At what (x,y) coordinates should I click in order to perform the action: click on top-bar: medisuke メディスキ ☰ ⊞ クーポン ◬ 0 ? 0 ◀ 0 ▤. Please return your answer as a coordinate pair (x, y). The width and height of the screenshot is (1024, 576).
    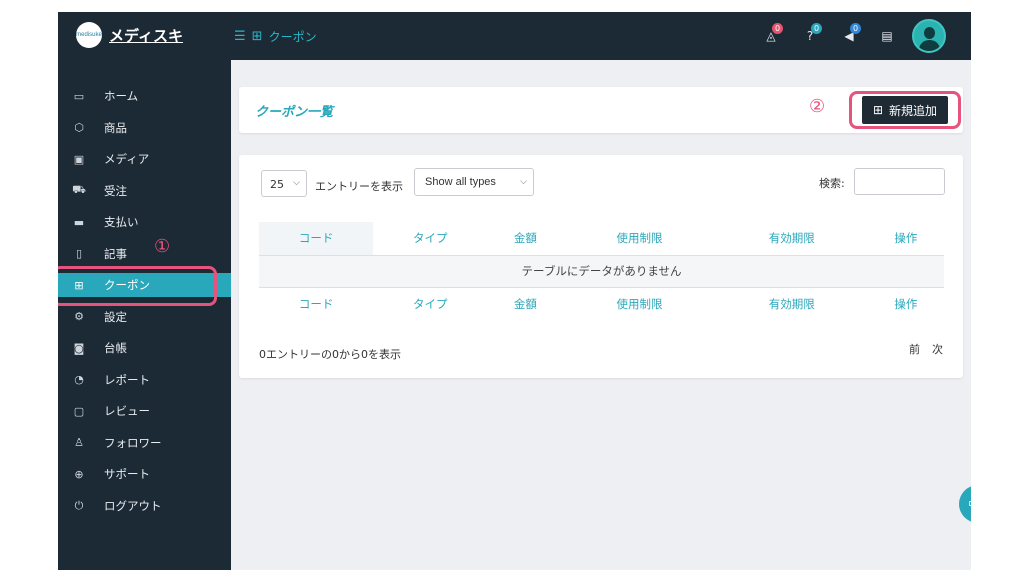
    Looking at the image, I should click on (514, 36).